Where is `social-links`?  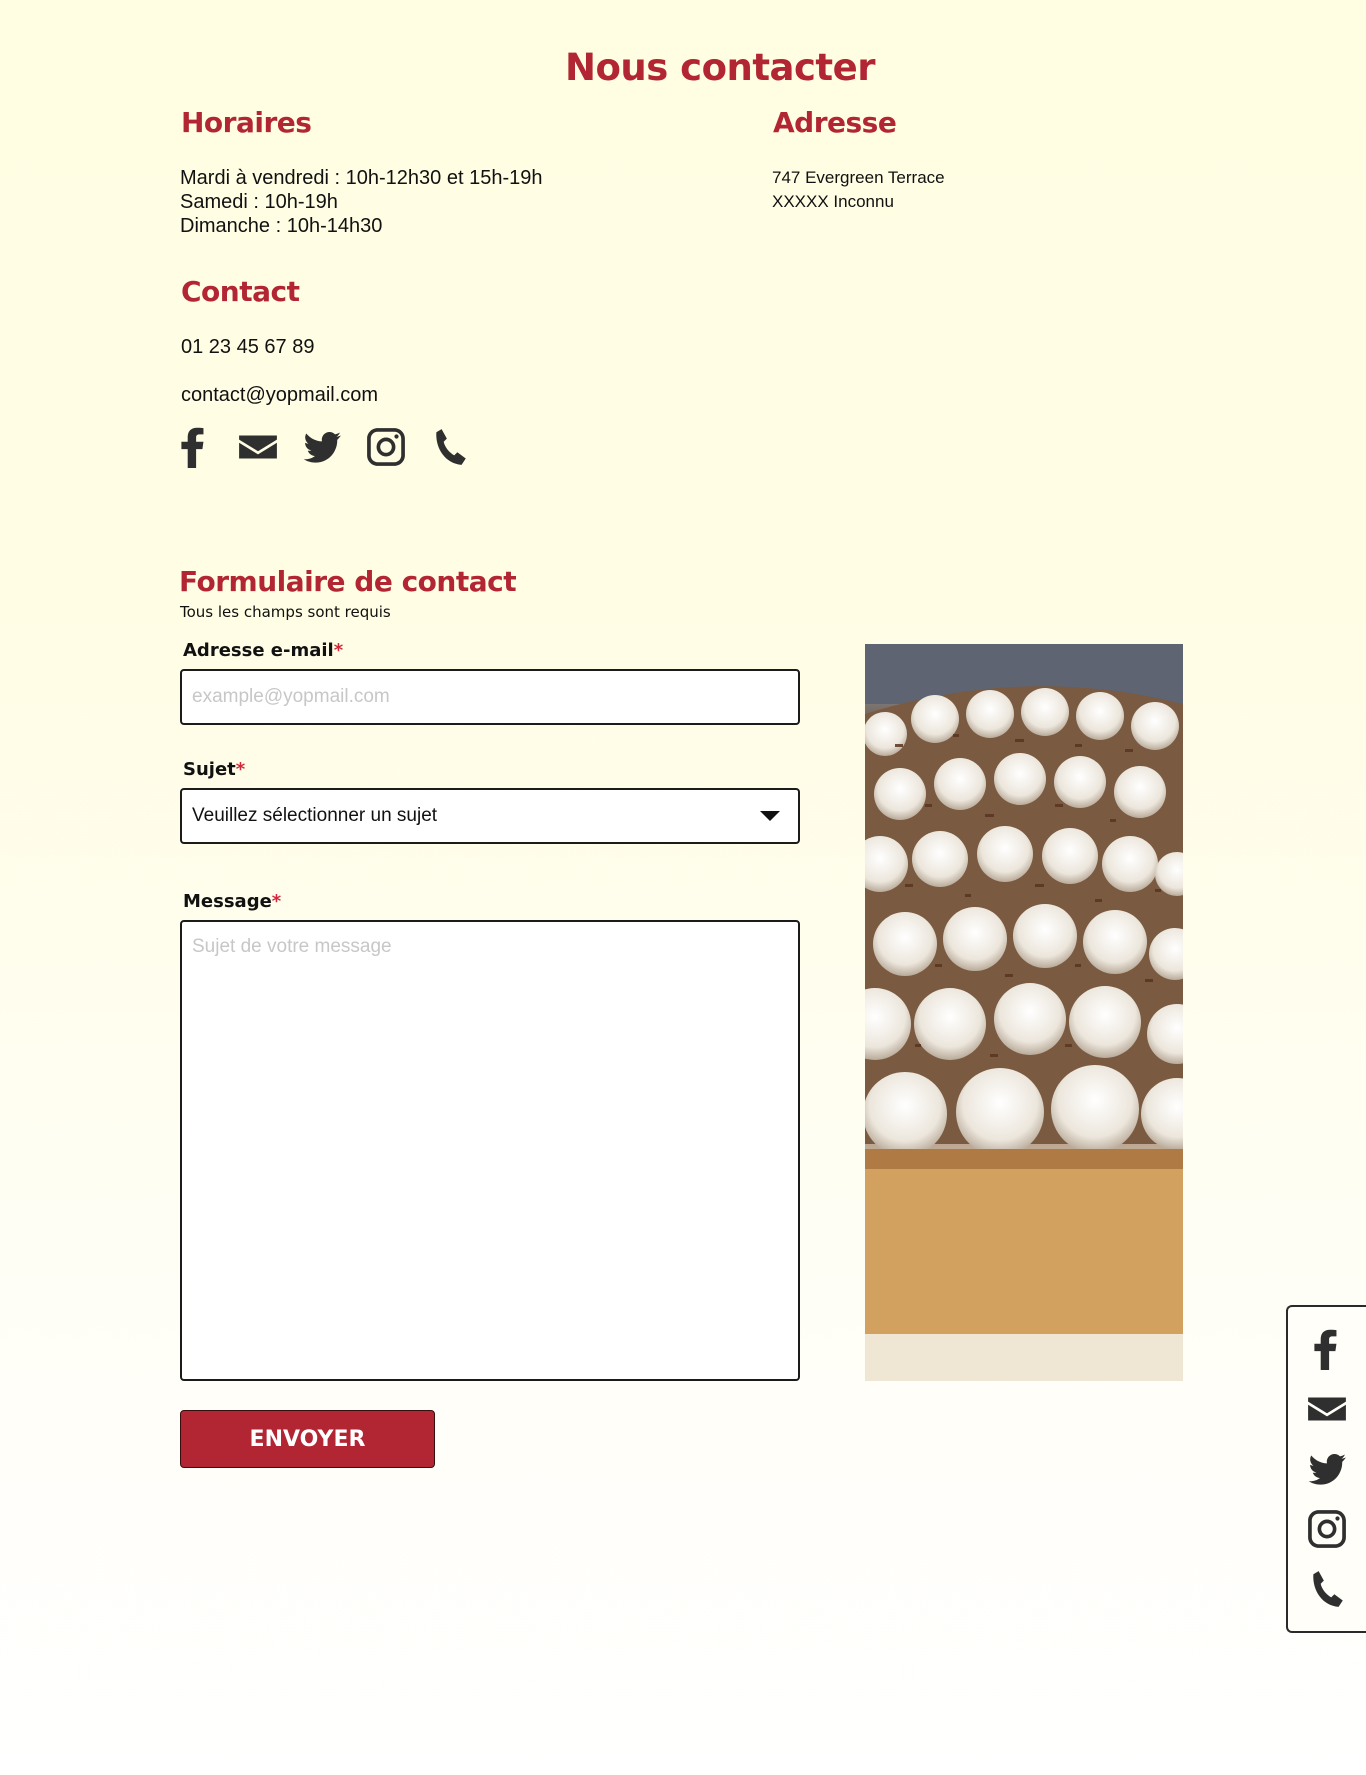
social-links is located at coordinates (322, 447).